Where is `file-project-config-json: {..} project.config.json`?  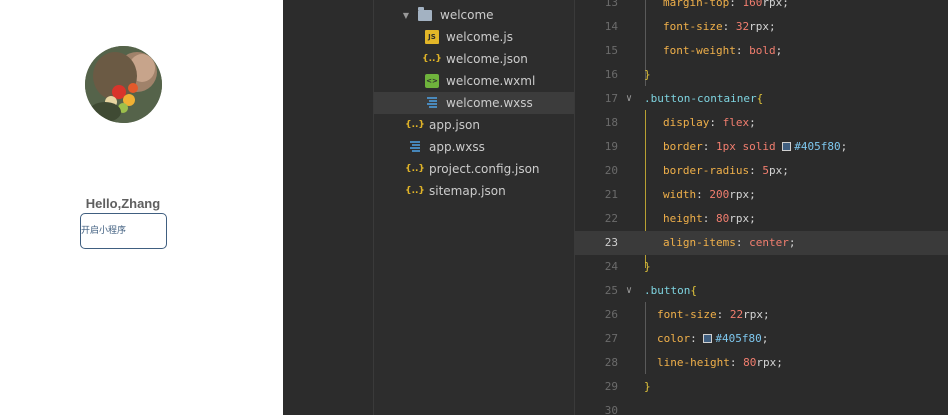 file-project-config-json: {..} project.config.json is located at coordinates (474, 169).